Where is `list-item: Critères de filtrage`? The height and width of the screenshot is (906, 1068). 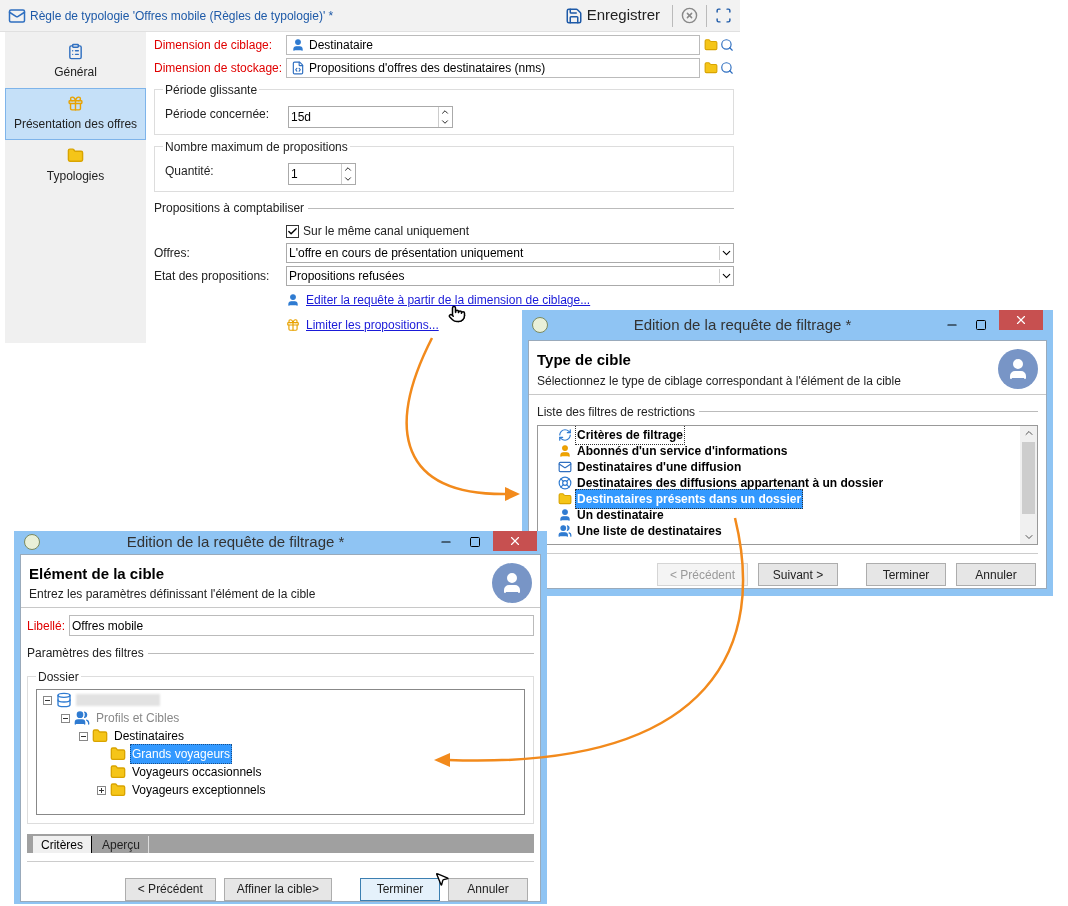 list-item: Critères de filtrage is located at coordinates (630, 435).